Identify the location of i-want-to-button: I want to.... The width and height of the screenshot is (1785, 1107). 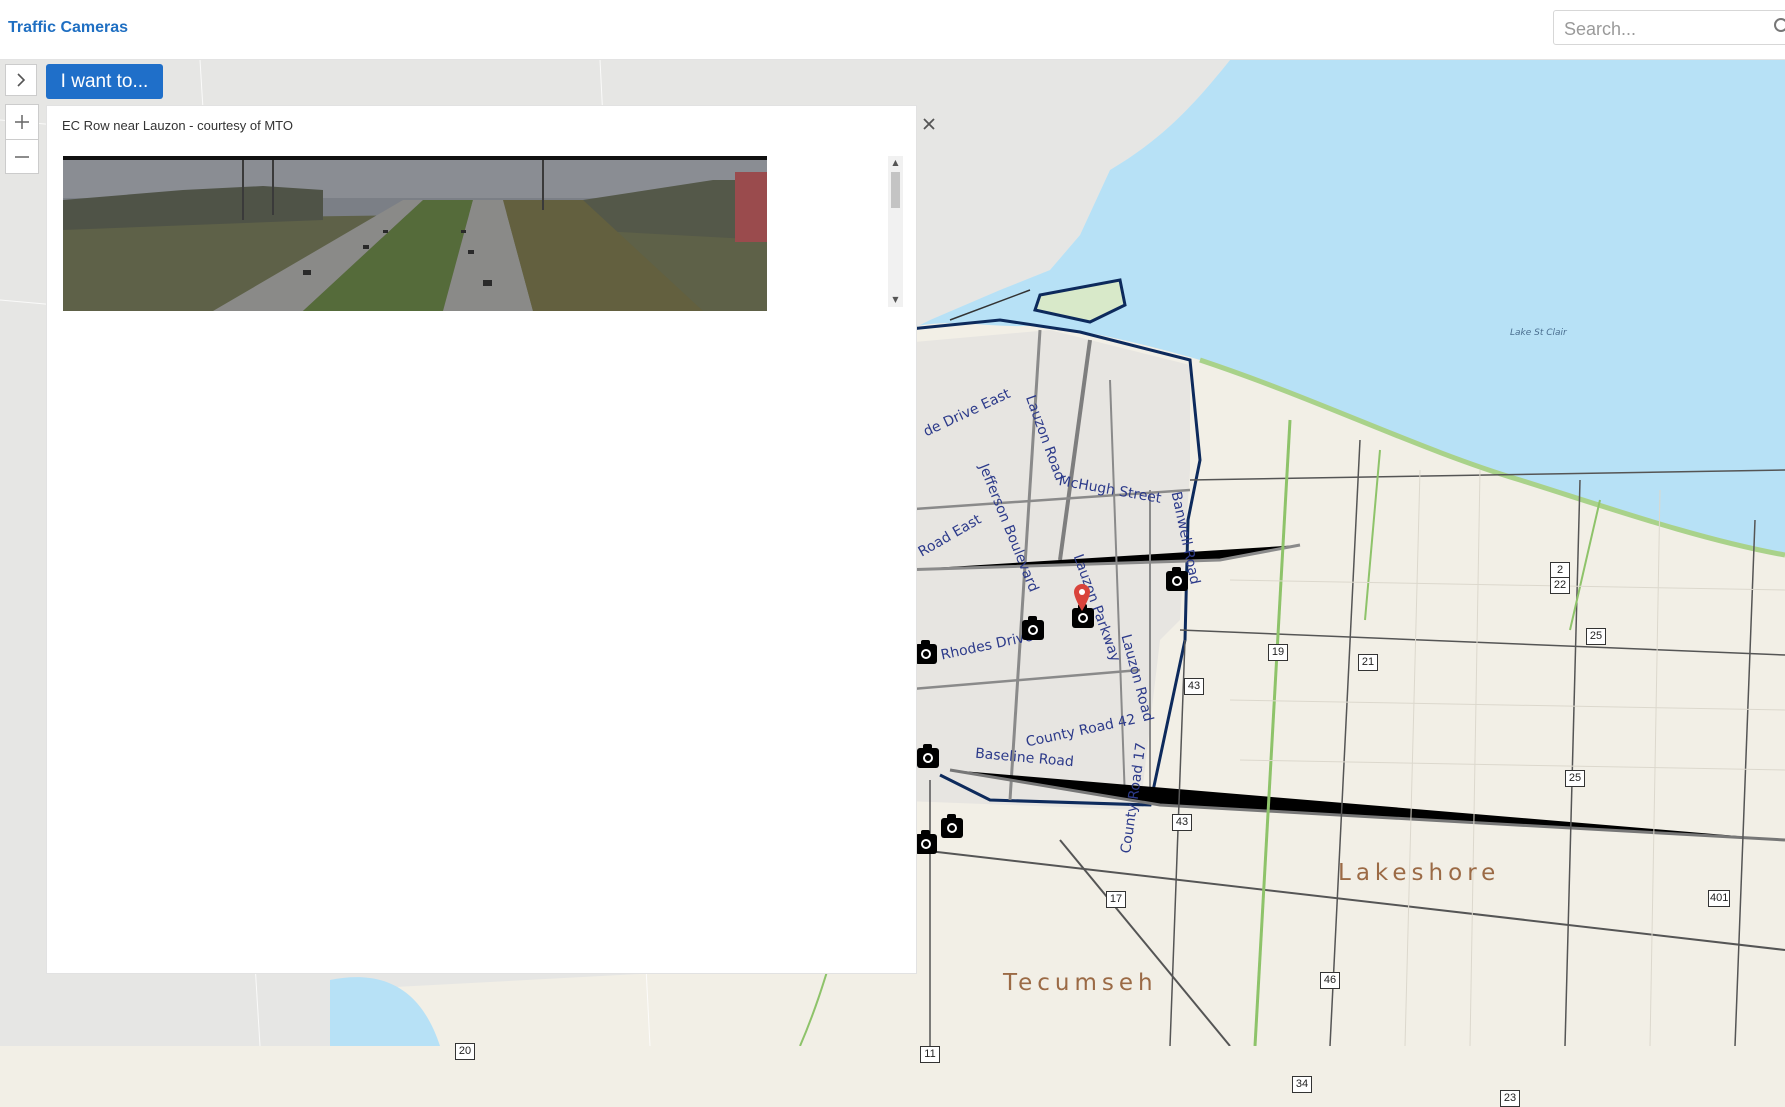
(104, 81).